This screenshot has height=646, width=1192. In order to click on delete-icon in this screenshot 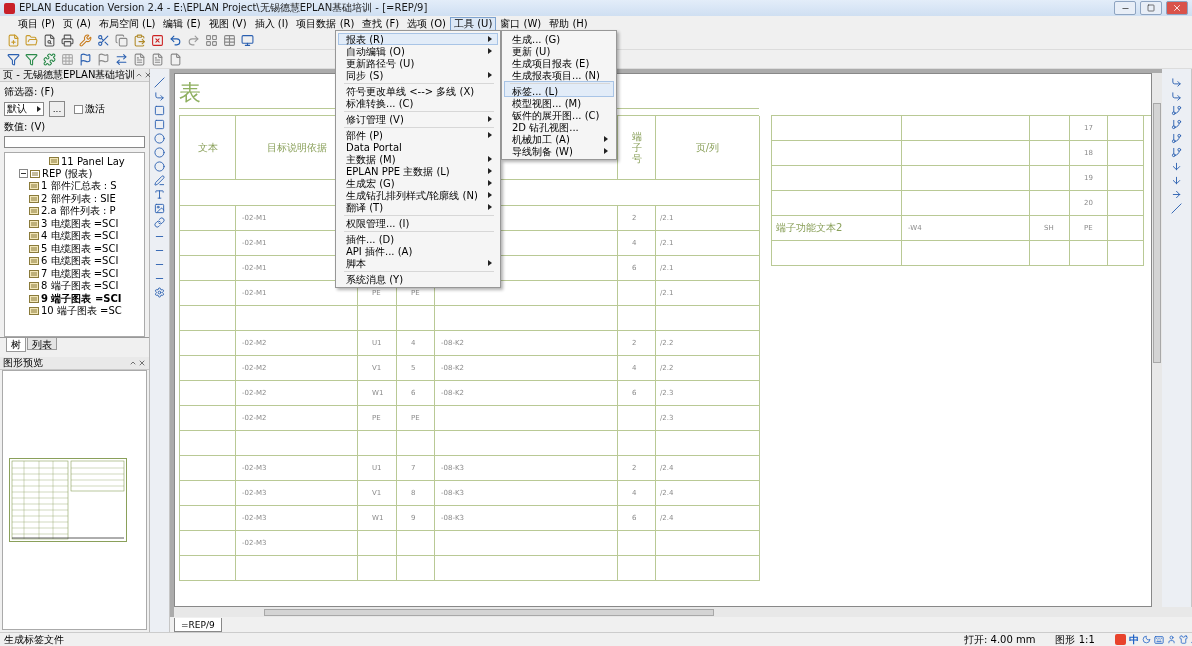, I will do `click(157, 40)`.